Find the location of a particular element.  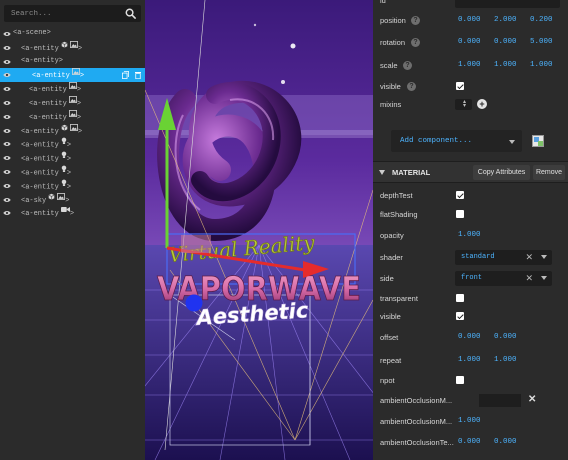

search-icon is located at coordinates (130, 13).